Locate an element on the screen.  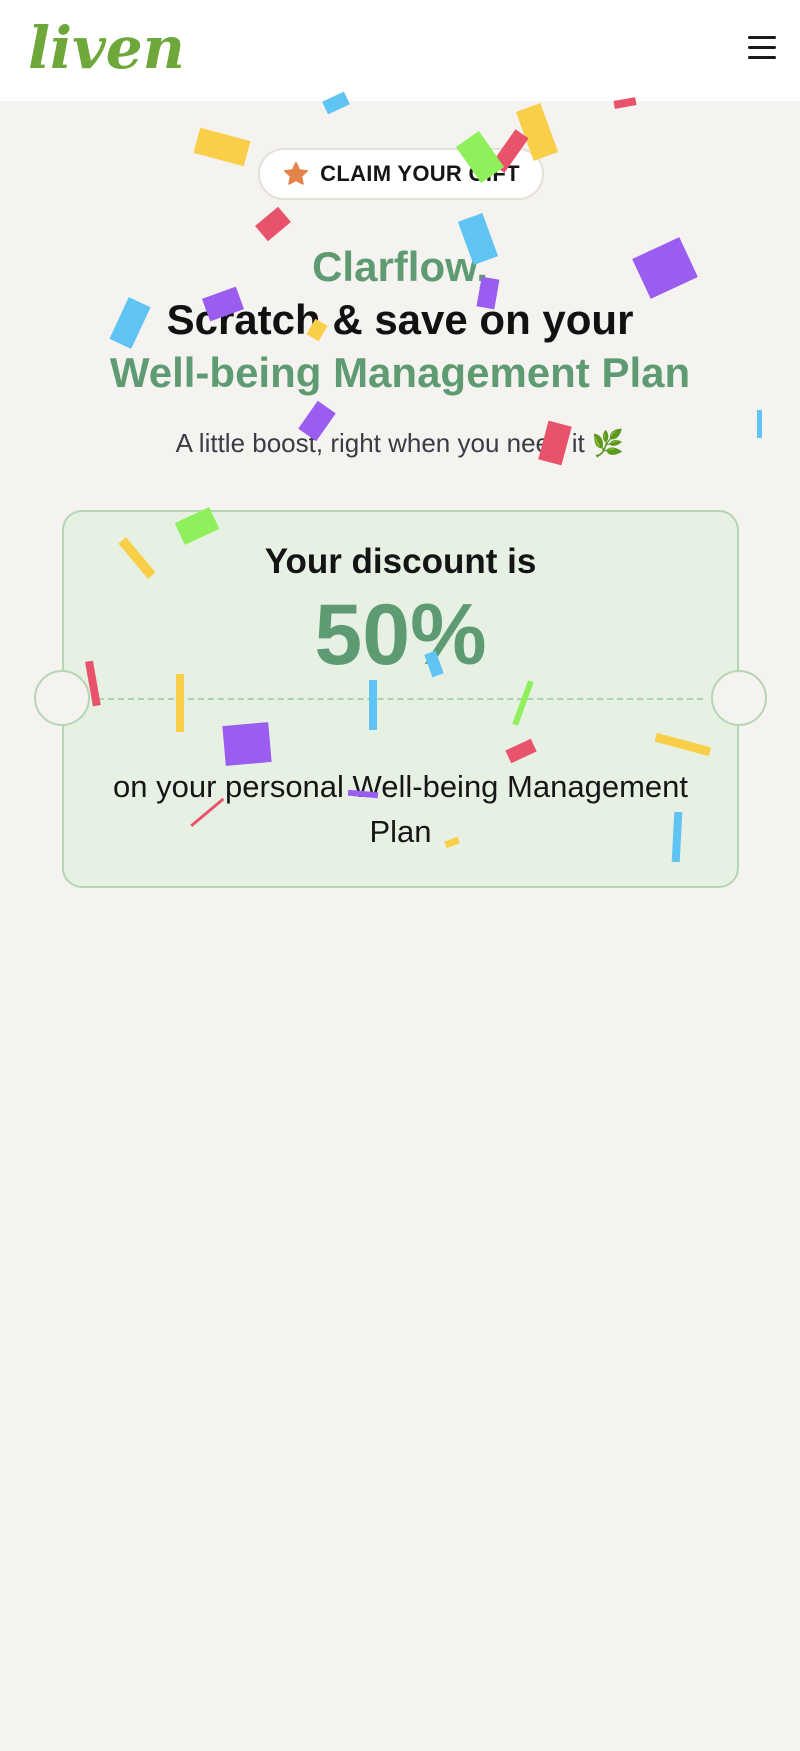
claim-gift-badge: CLAIM YOUR GIFT is located at coordinates (401, 174).